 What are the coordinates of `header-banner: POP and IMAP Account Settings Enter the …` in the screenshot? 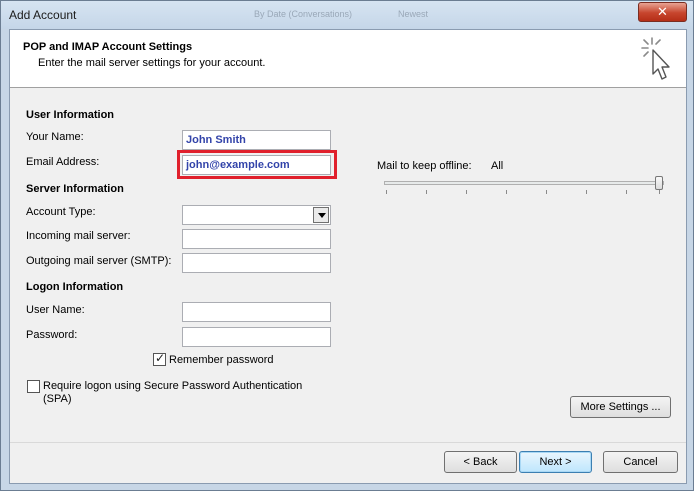 It's located at (348, 59).